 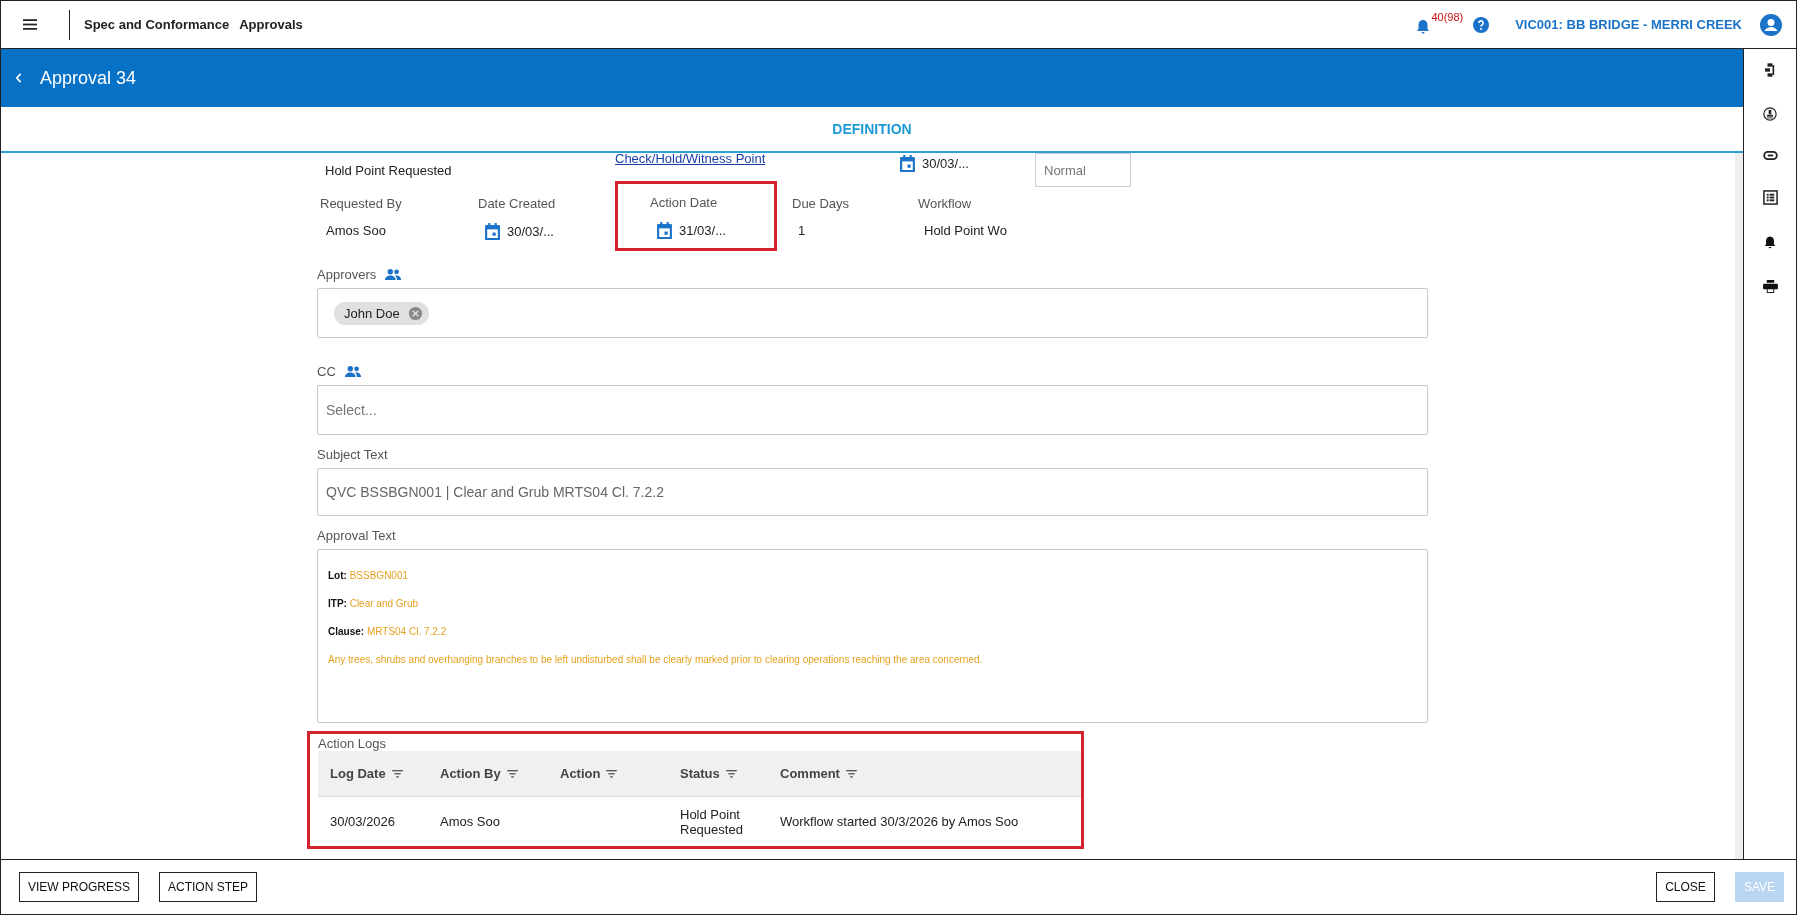 What do you see at coordinates (1770, 286) in the screenshot?
I see `print-icon` at bounding box center [1770, 286].